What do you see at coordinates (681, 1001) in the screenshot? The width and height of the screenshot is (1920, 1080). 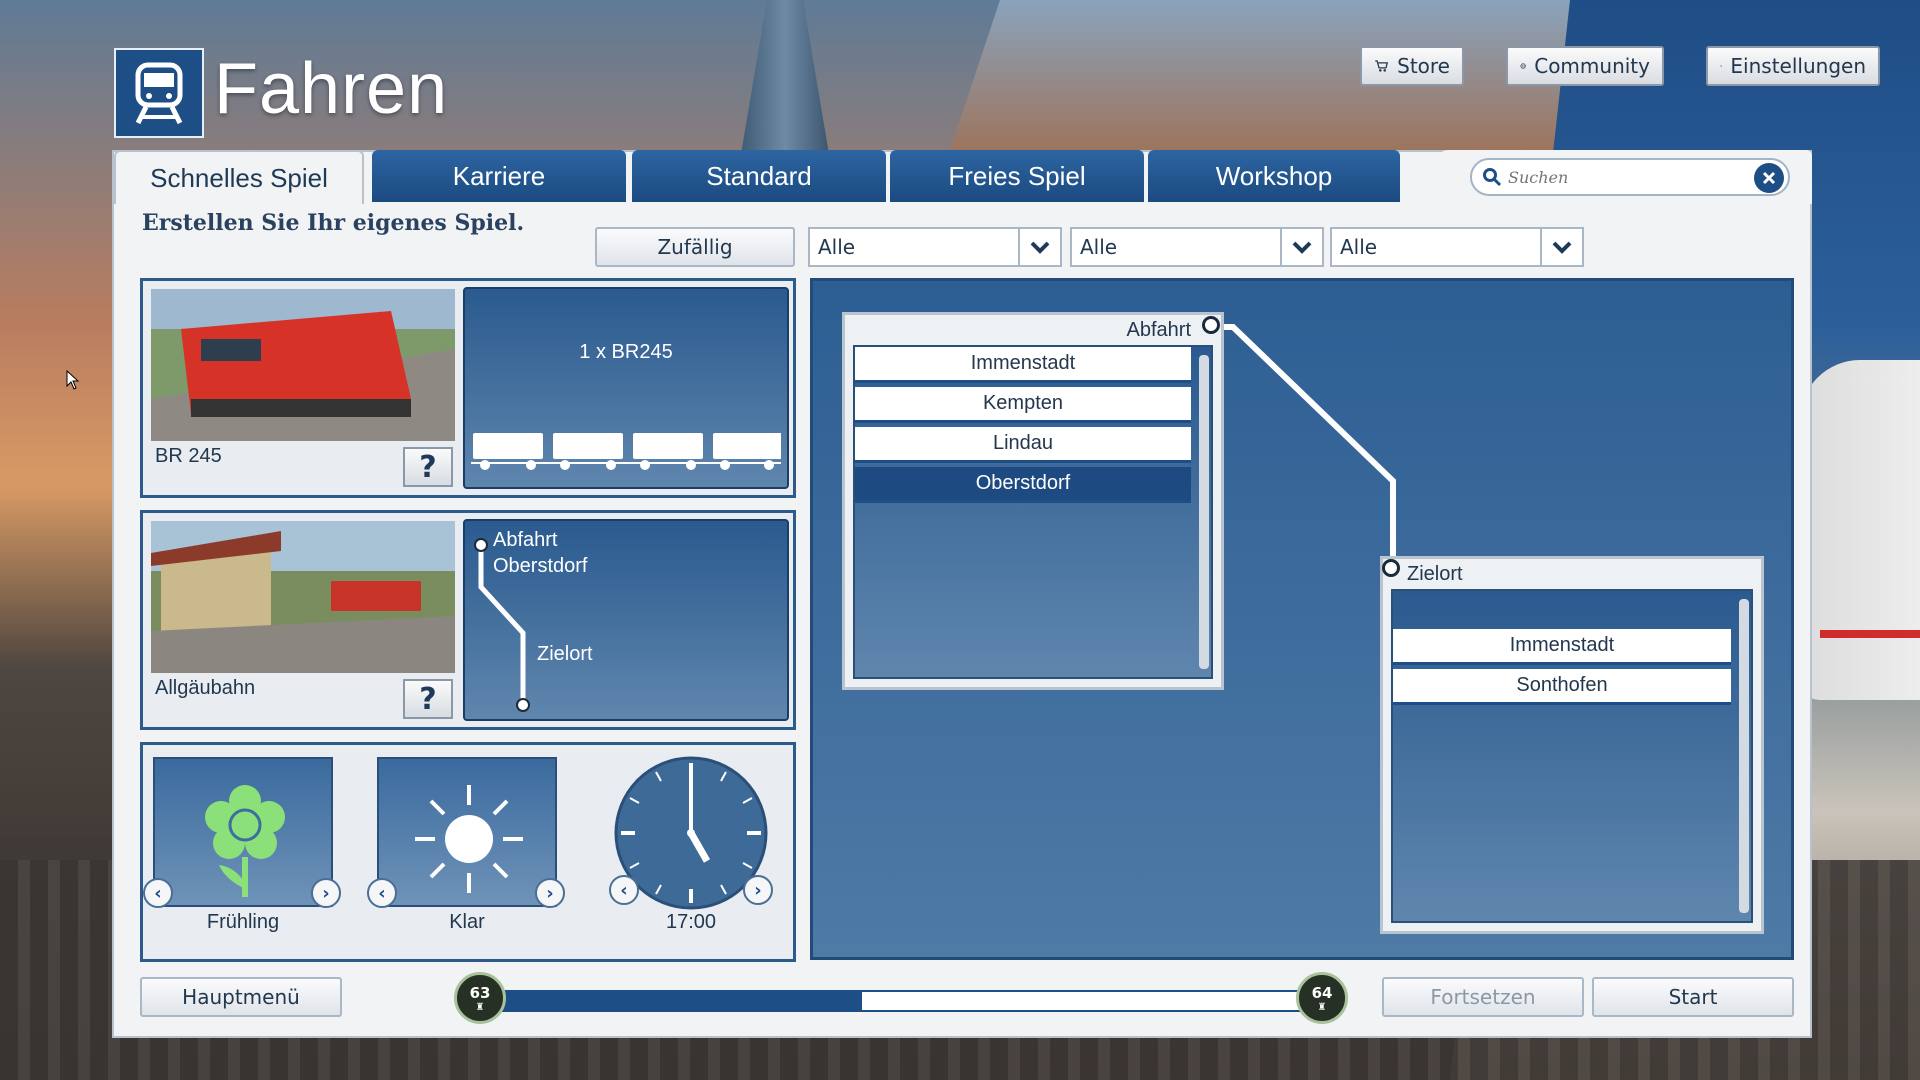 I see `xp-progress-fill` at bounding box center [681, 1001].